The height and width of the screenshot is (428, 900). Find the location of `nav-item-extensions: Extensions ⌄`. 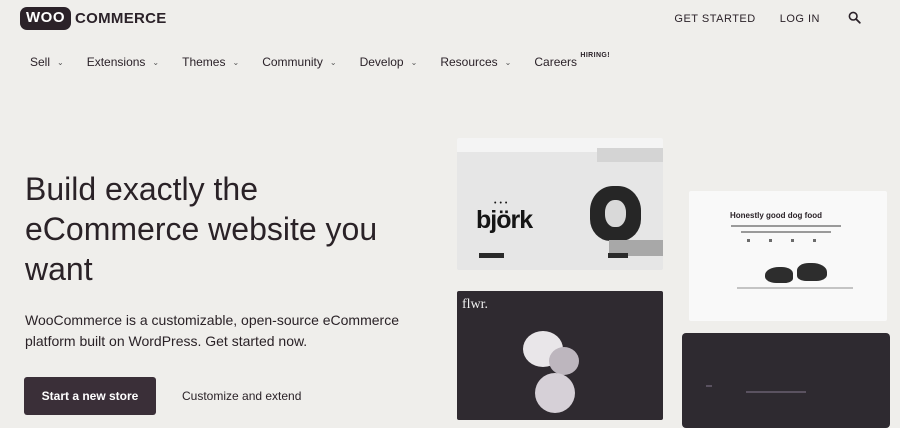

nav-item-extensions: Extensions ⌄ is located at coordinates (123, 62).